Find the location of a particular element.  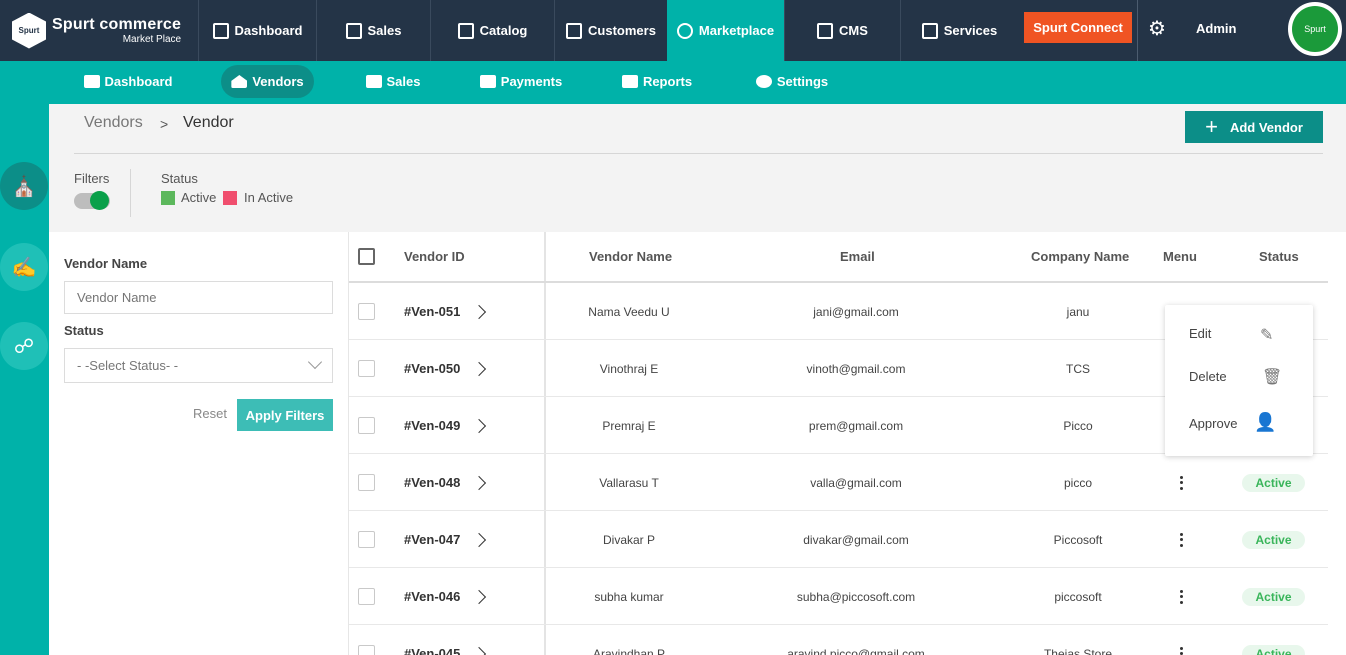

row-vendor-id: #Ven-048 is located at coordinates (432, 482).